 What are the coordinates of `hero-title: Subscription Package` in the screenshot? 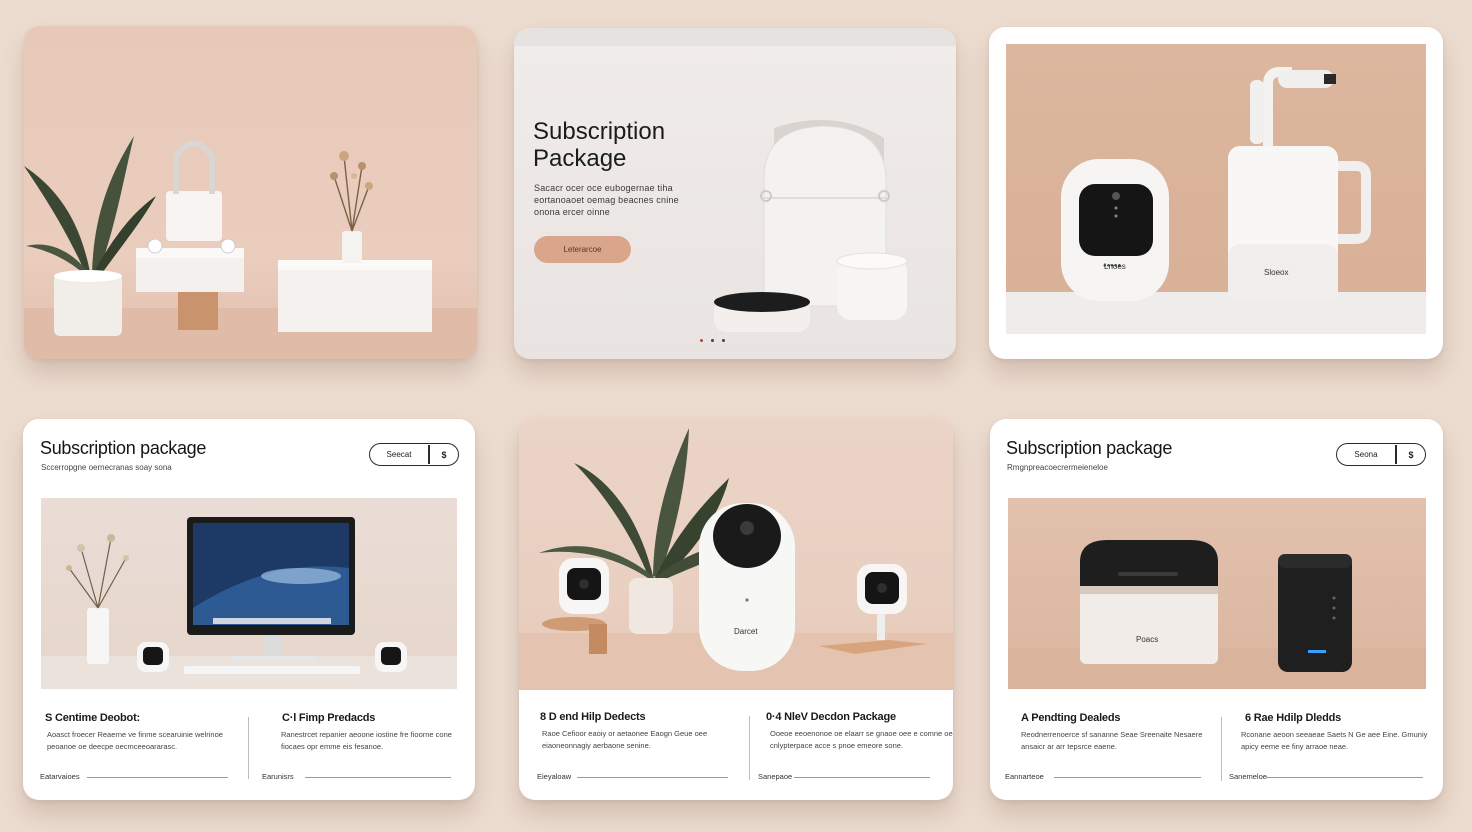 It's located at (599, 145).